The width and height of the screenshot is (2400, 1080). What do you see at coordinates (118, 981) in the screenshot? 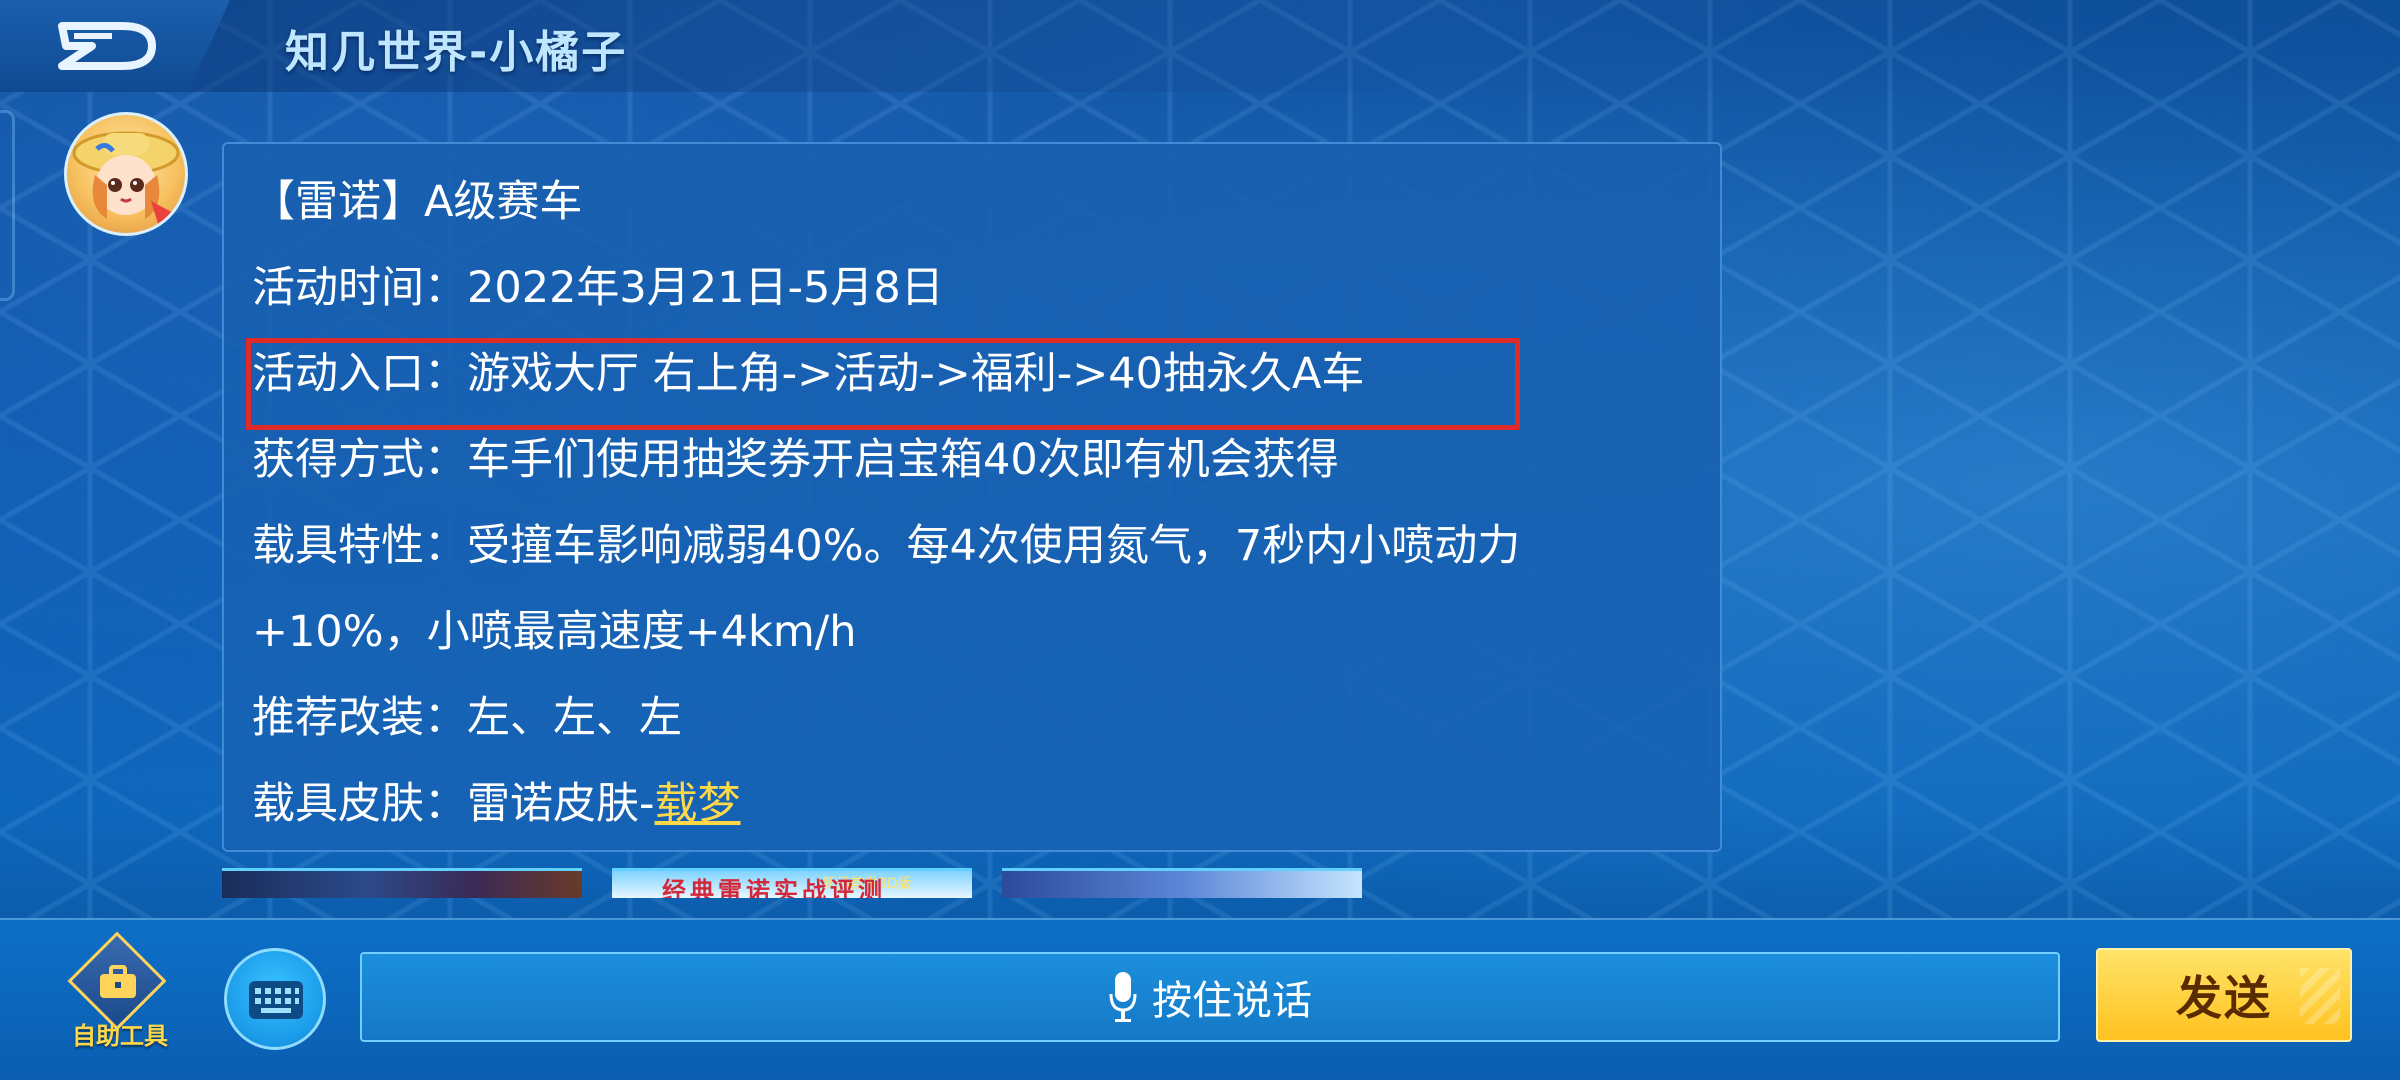
I see `toolbox-icon` at bounding box center [118, 981].